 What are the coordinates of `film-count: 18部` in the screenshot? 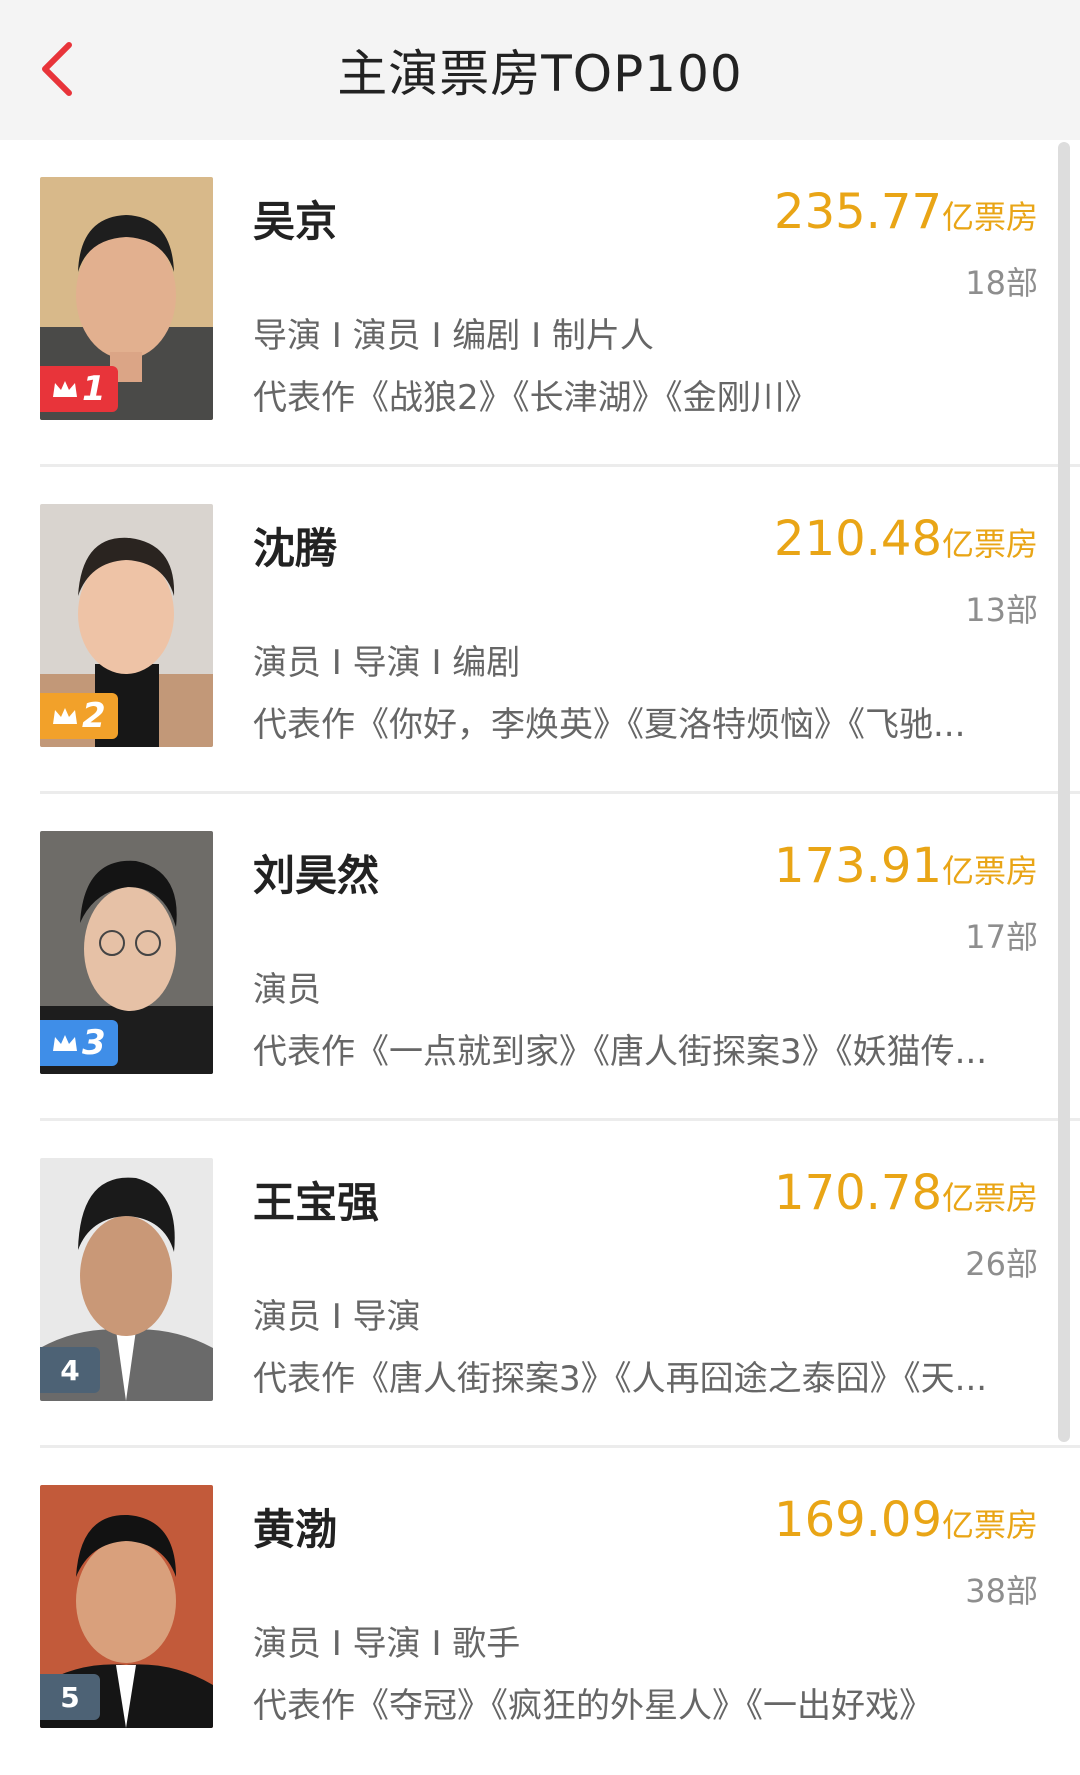 It's located at (1001, 283).